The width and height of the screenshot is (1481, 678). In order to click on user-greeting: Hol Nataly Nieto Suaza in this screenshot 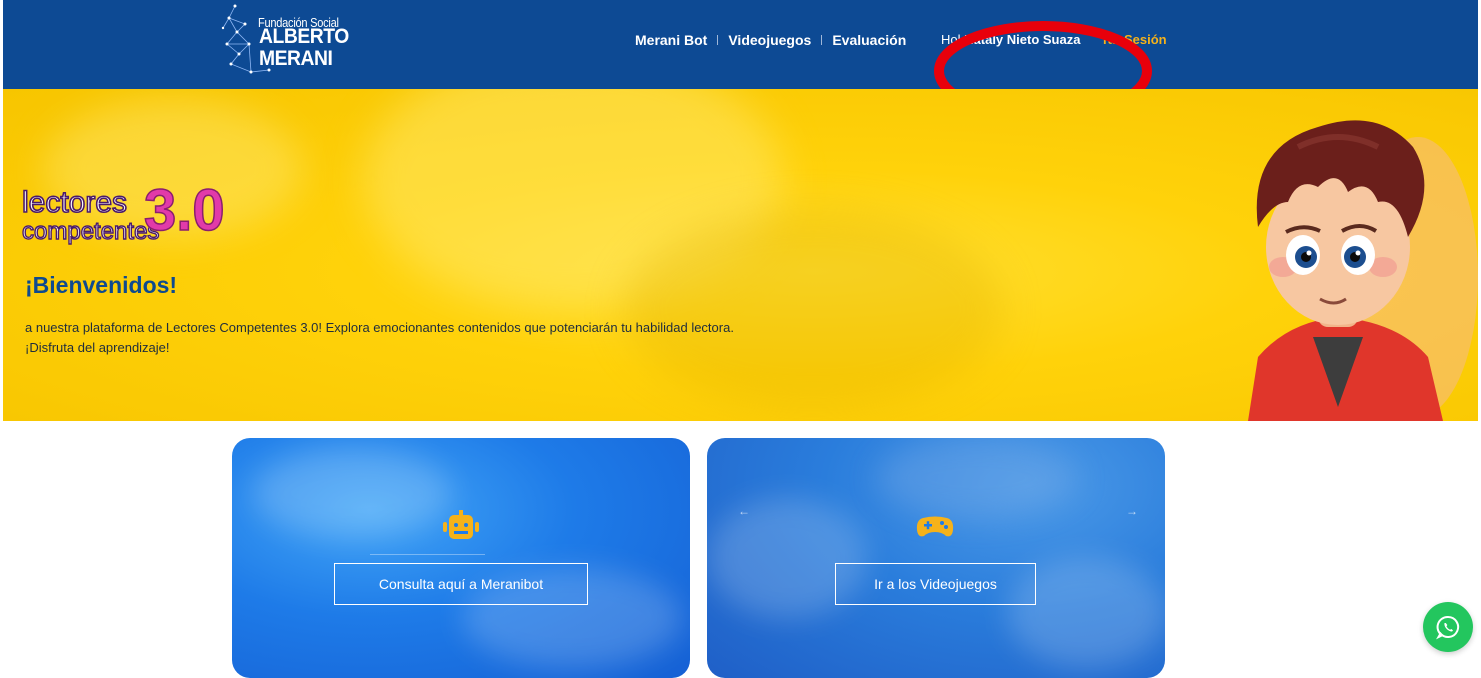, I will do `click(1010, 39)`.